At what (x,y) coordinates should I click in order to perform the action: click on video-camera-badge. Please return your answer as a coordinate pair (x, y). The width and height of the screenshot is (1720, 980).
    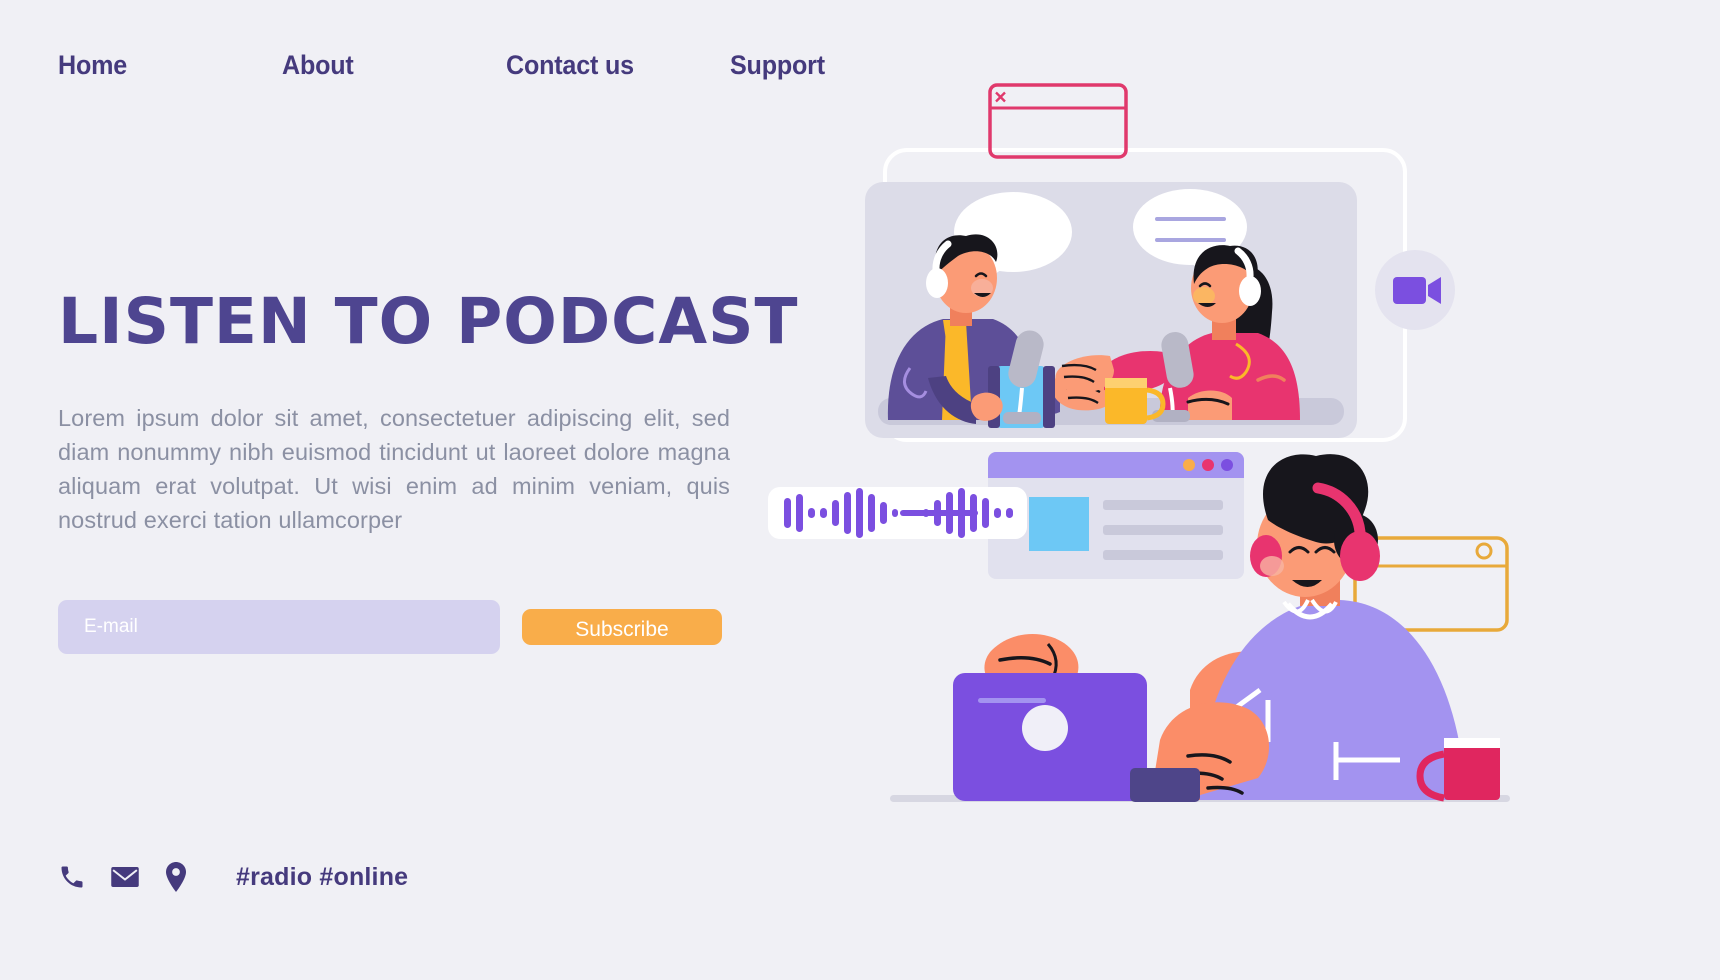
    Looking at the image, I should click on (1415, 290).